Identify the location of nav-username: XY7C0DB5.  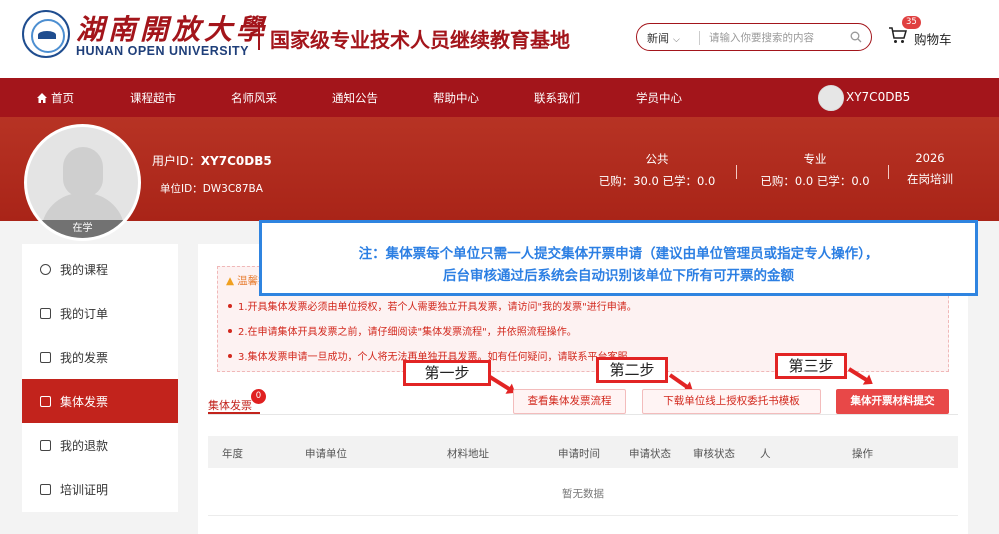
(878, 97).